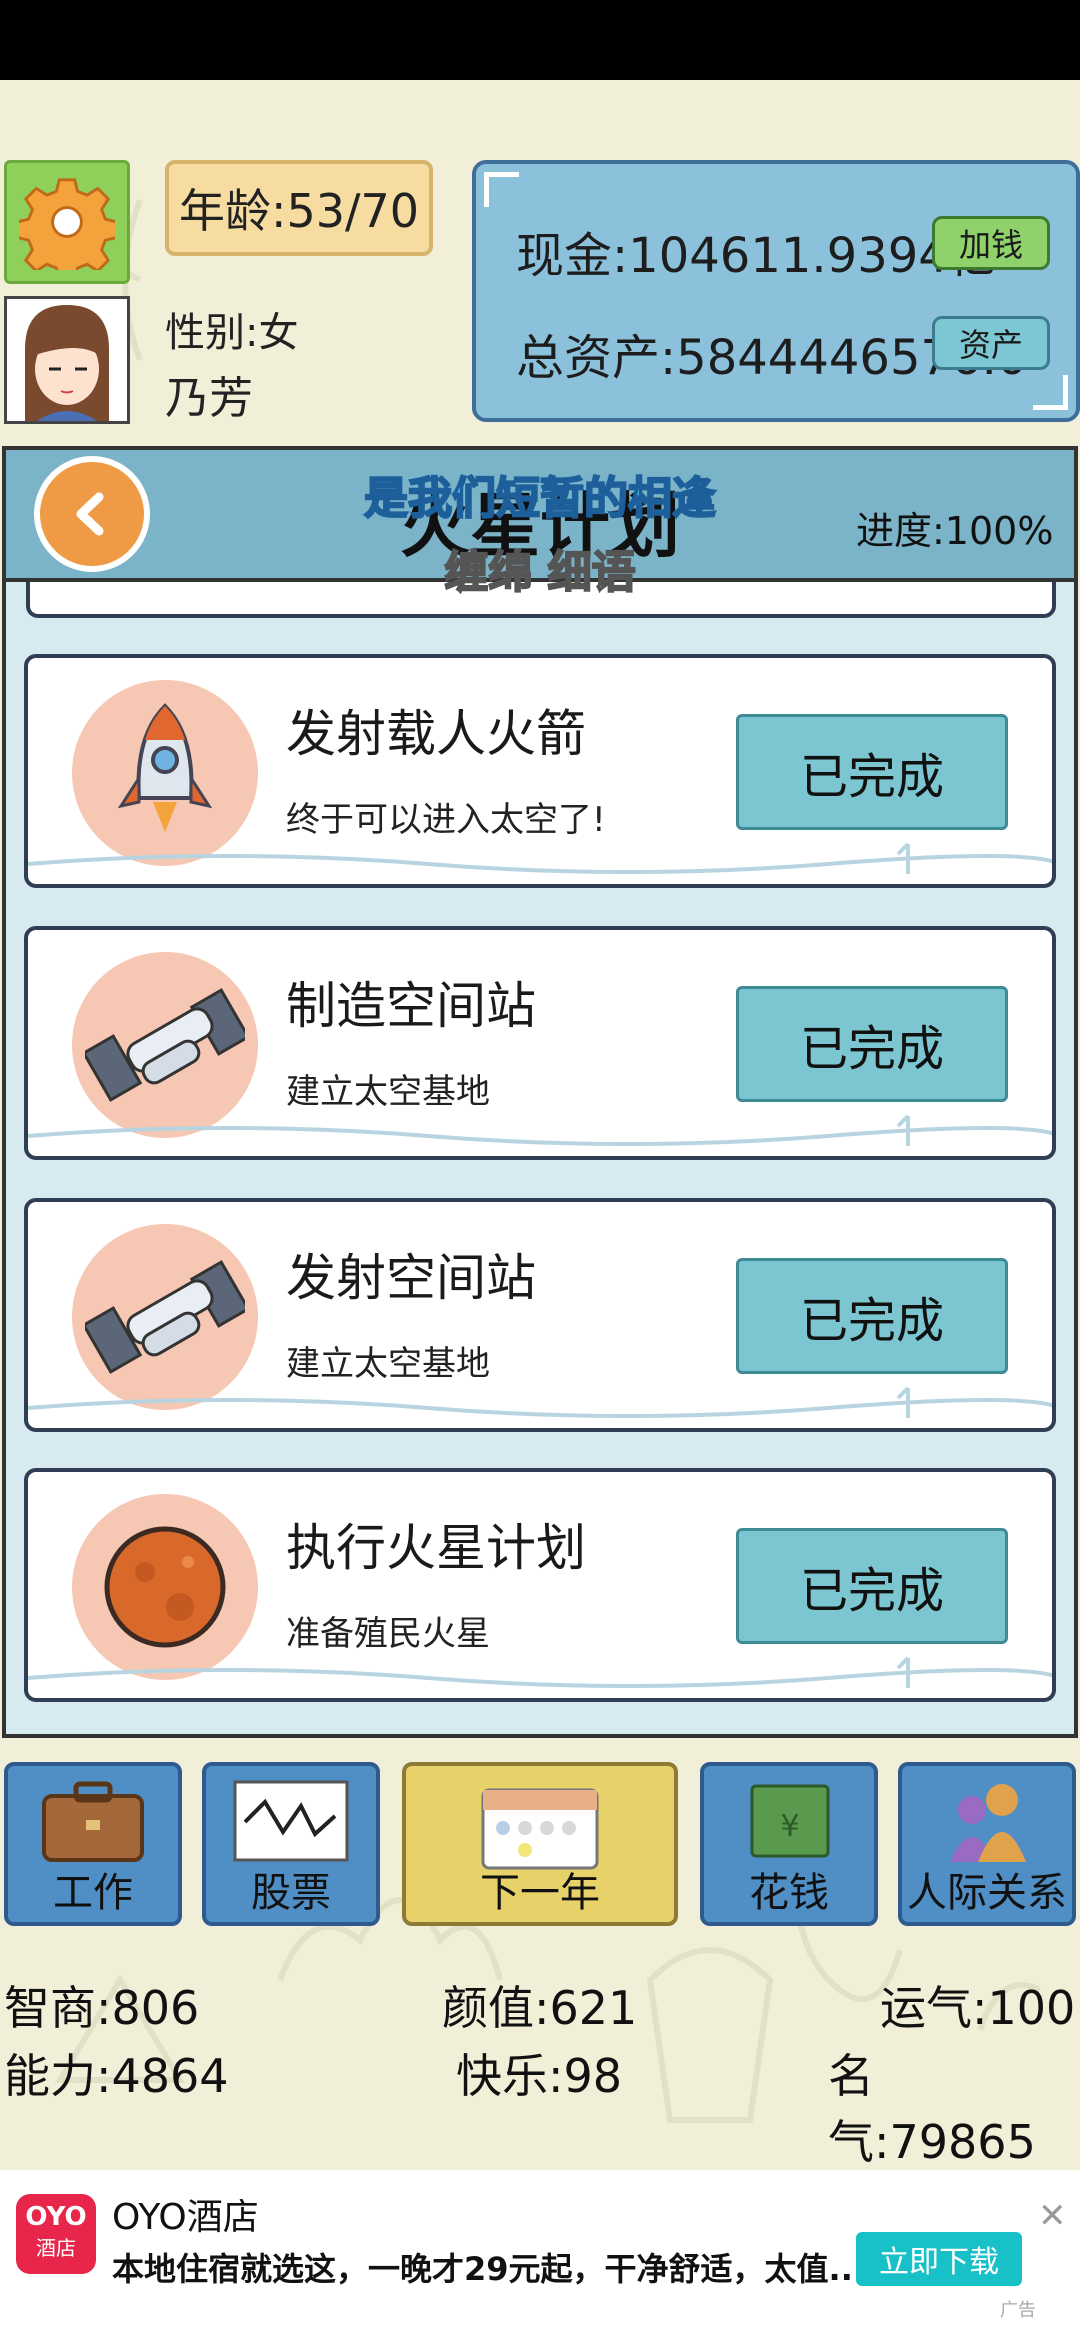 This screenshot has width=1080, height=2340. I want to click on task-title: 发射载人火箭, so click(436, 734).